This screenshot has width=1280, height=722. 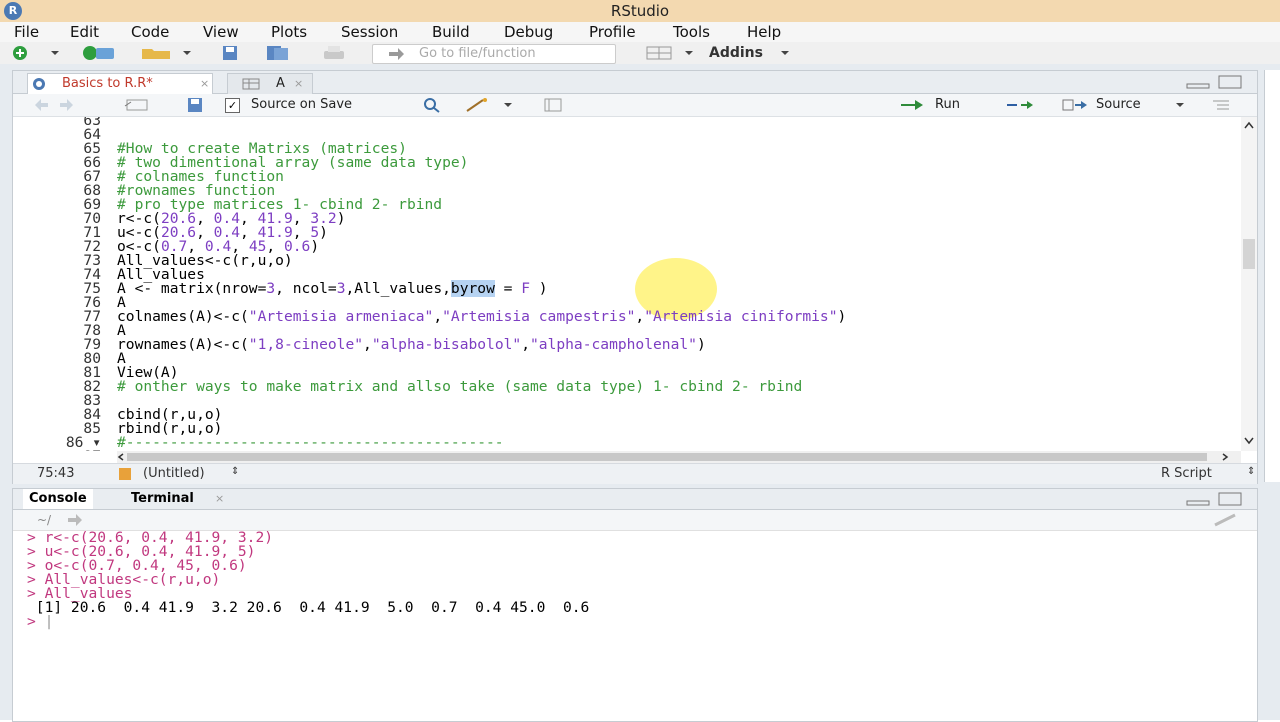 I want to click on console-prompt: > |, so click(x=40, y=621).